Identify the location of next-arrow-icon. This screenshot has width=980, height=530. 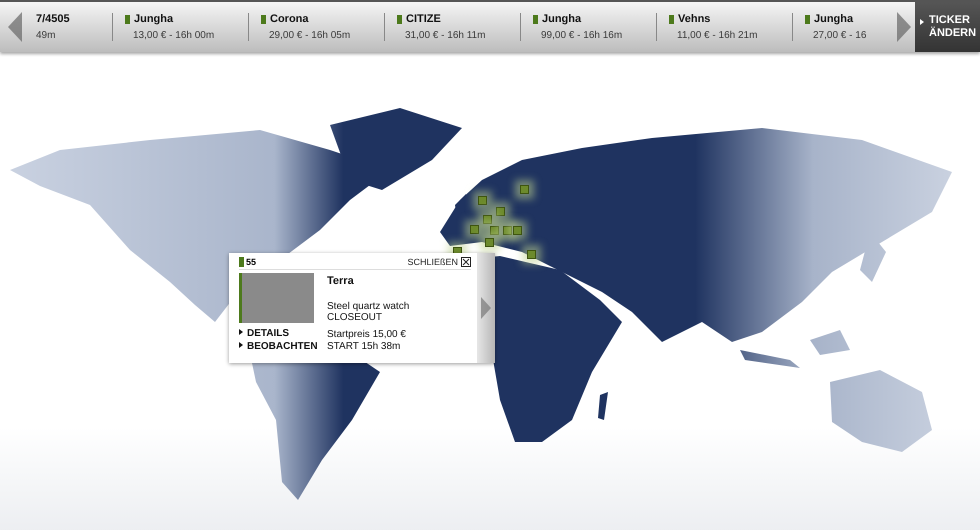
(486, 308).